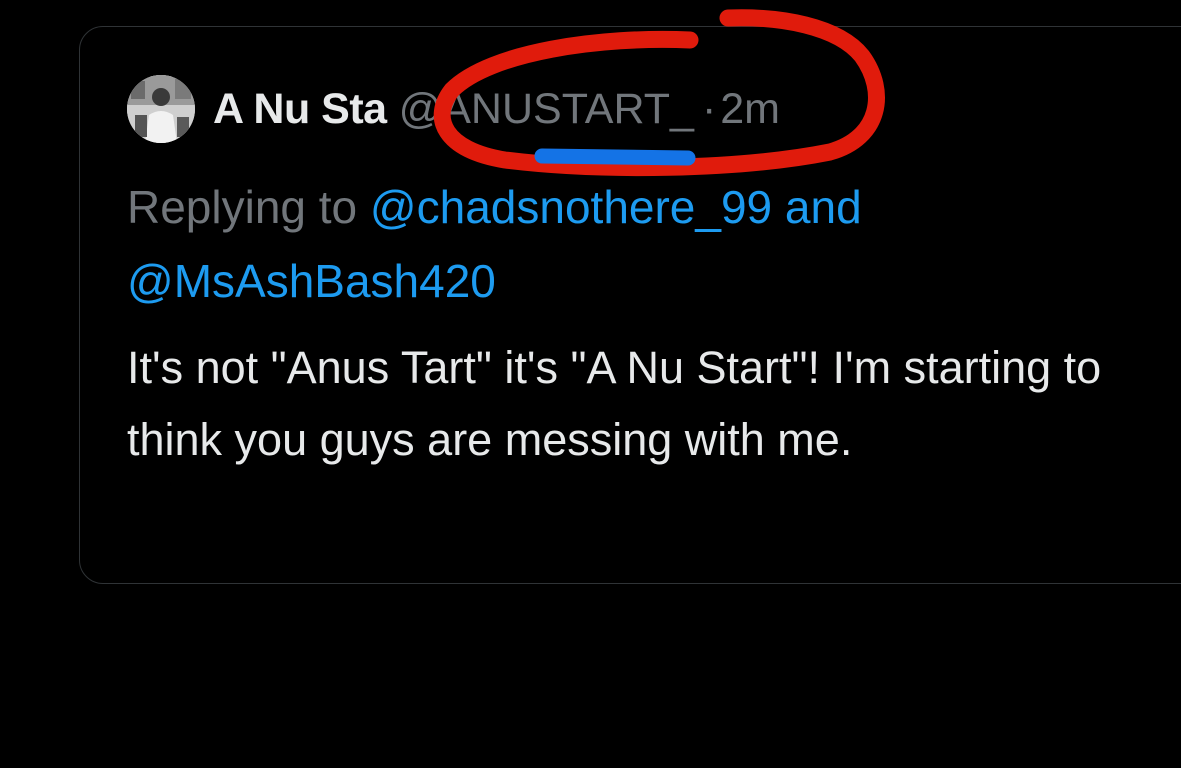  I want to click on mention-conjunction: and, so click(817, 207).